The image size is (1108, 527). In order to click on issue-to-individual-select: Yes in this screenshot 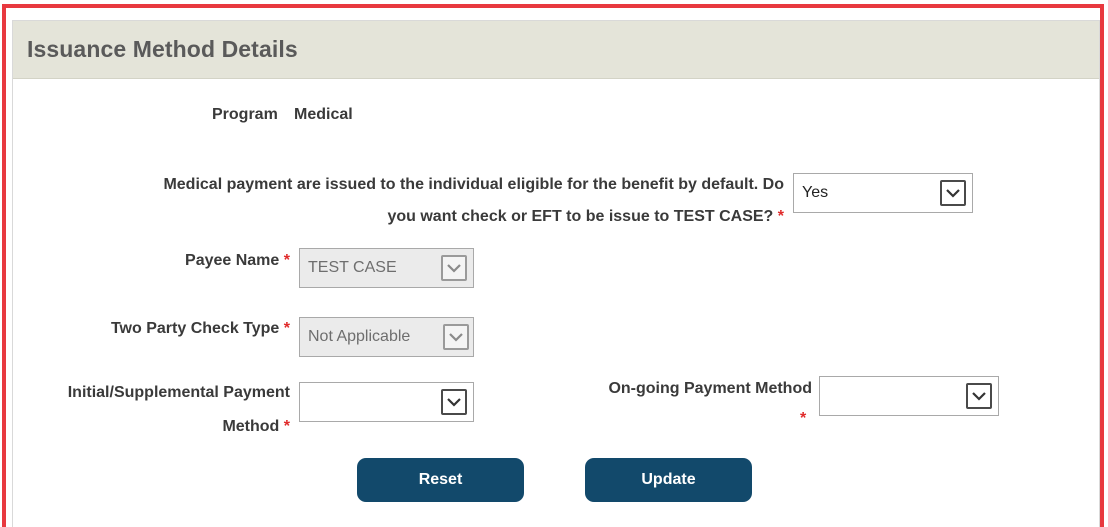, I will do `click(883, 193)`.